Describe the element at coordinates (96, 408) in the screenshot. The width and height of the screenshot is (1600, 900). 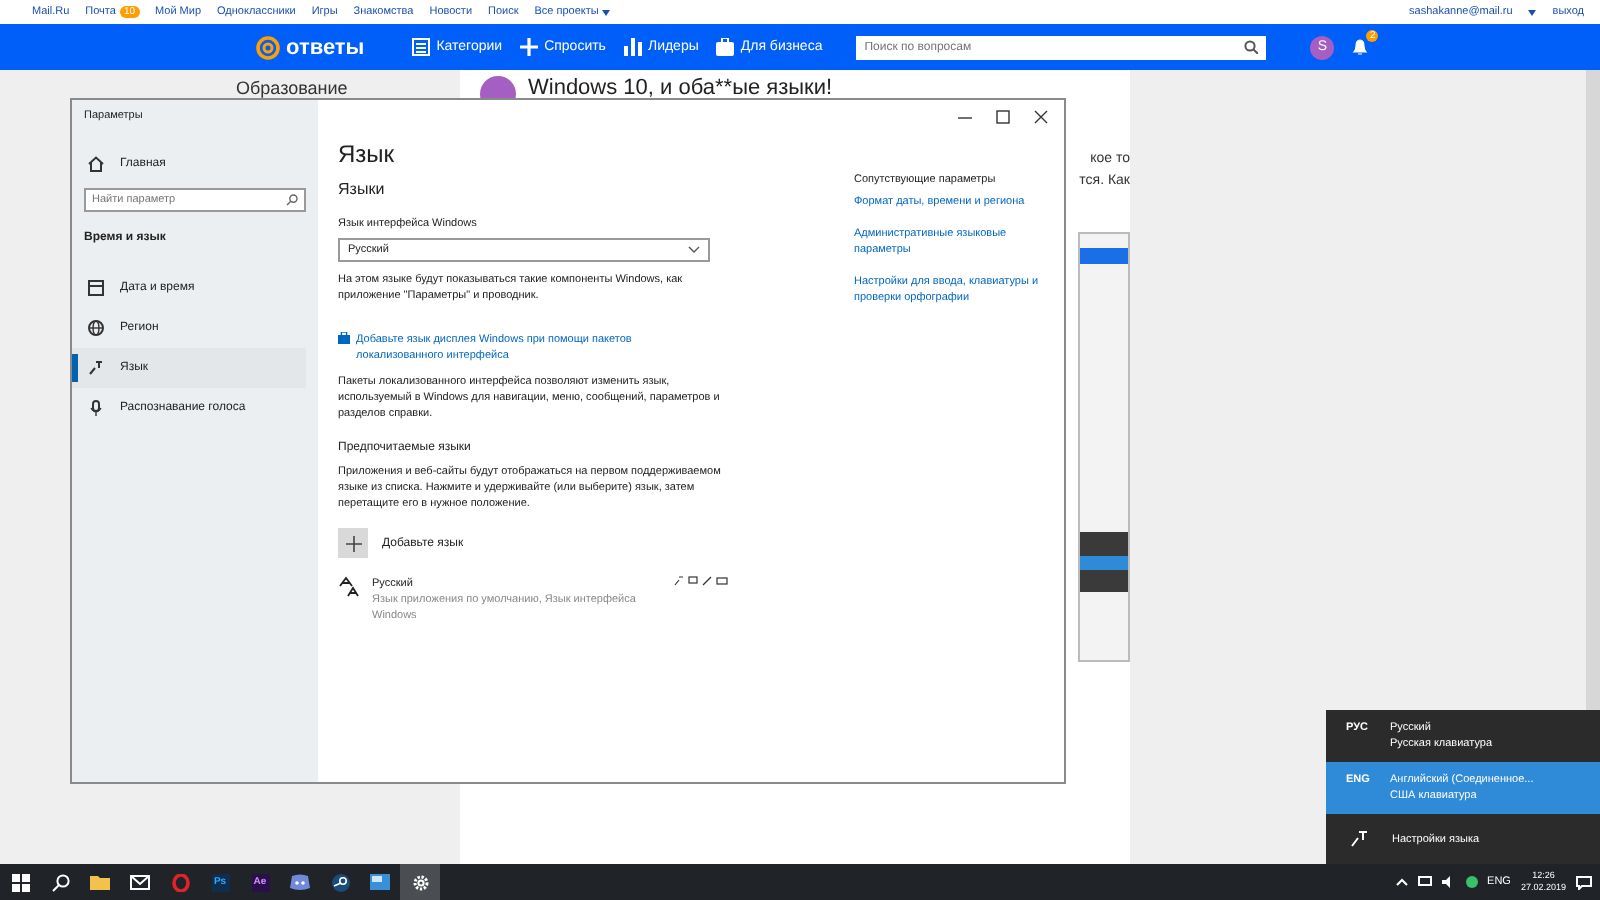
I see `microphone-icon` at that location.